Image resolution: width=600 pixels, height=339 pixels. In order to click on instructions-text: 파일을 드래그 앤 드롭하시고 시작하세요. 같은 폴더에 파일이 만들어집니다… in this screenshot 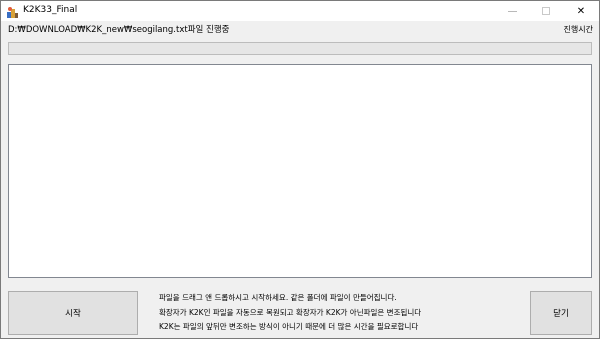, I will do `click(339, 313)`.